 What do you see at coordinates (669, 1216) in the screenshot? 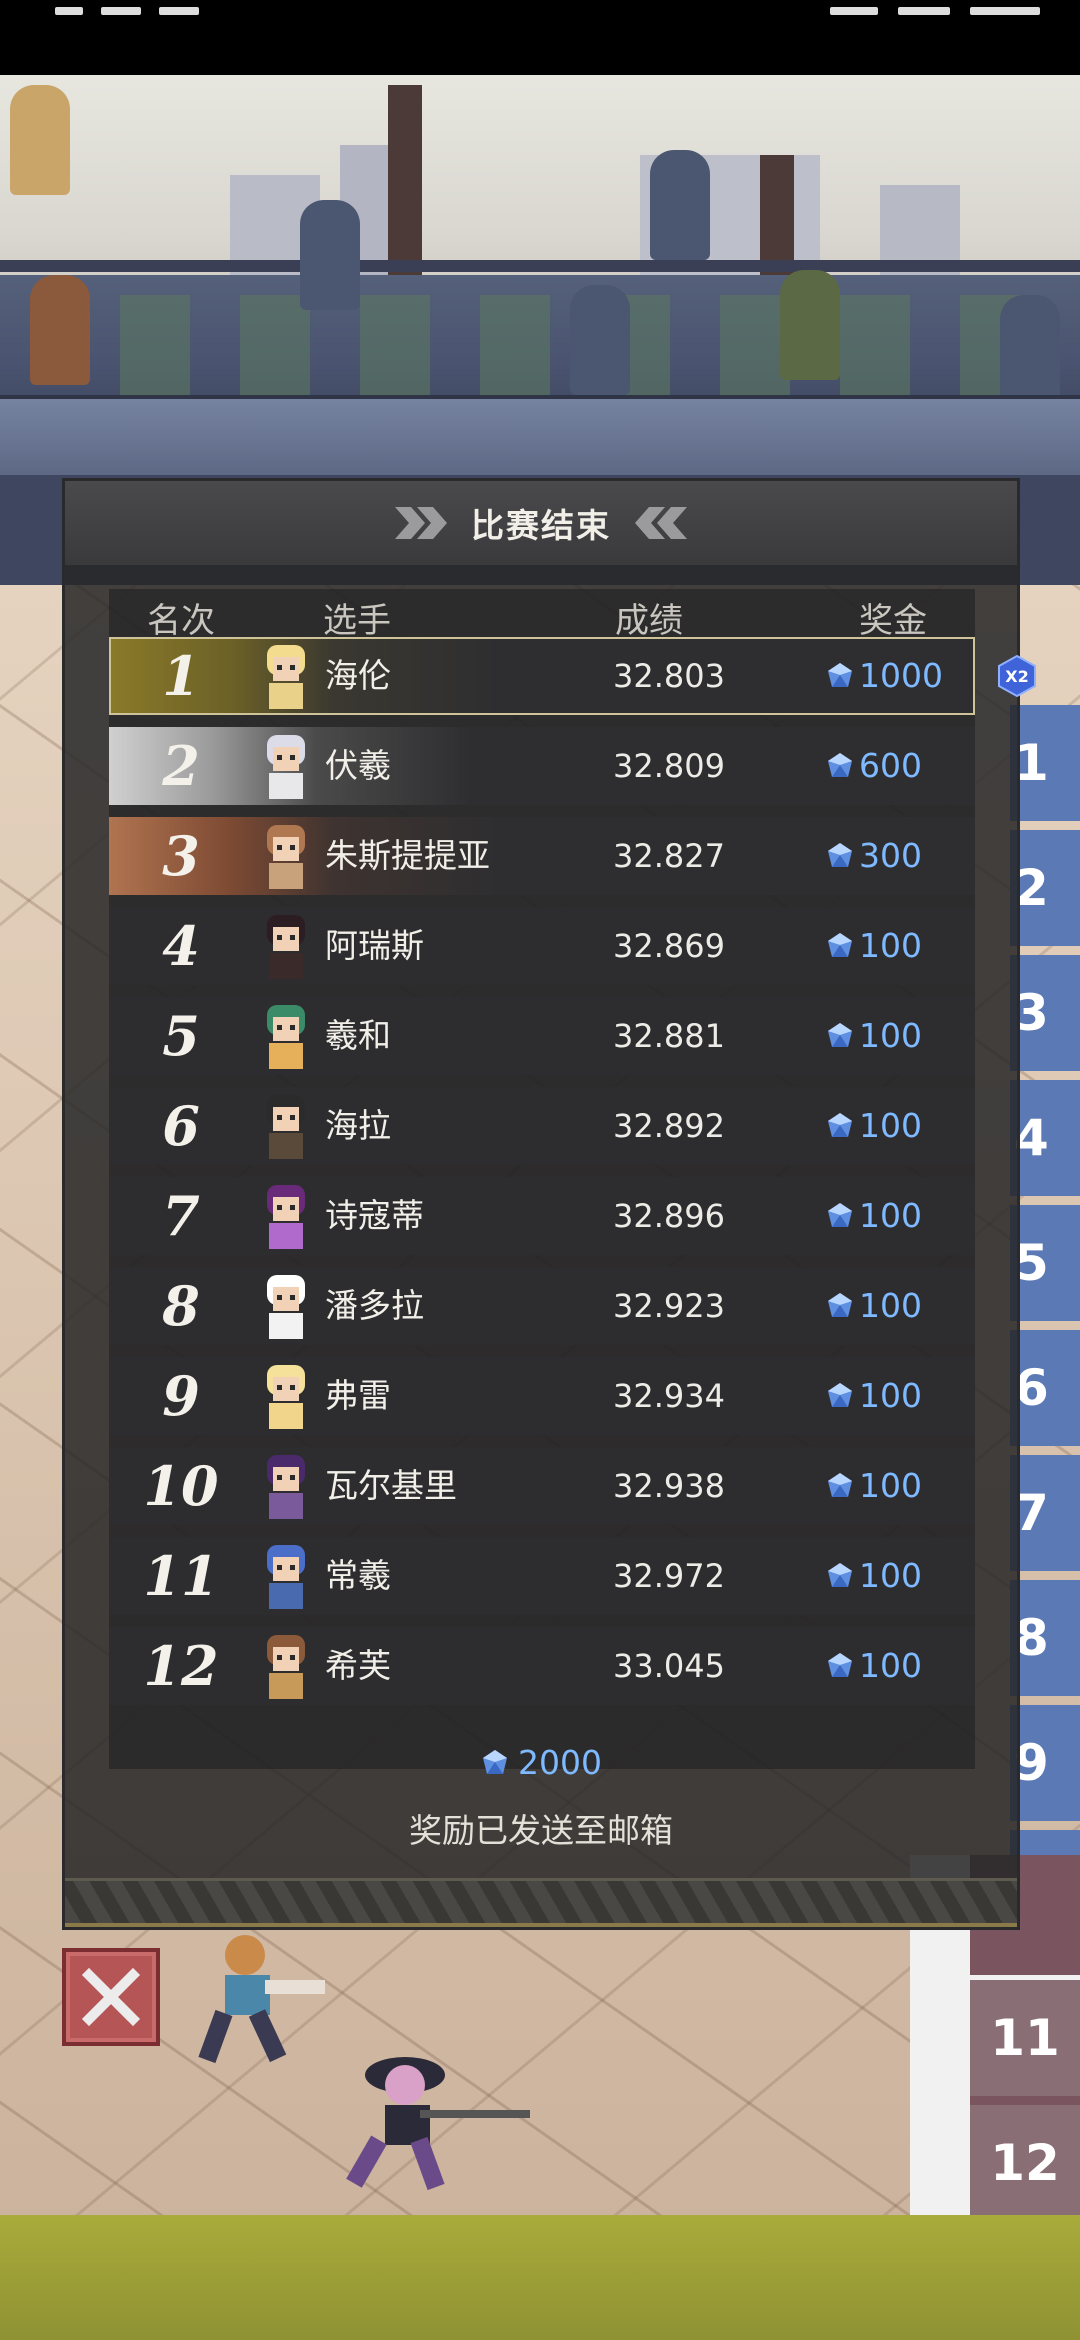
I see `player-score: 32.896` at bounding box center [669, 1216].